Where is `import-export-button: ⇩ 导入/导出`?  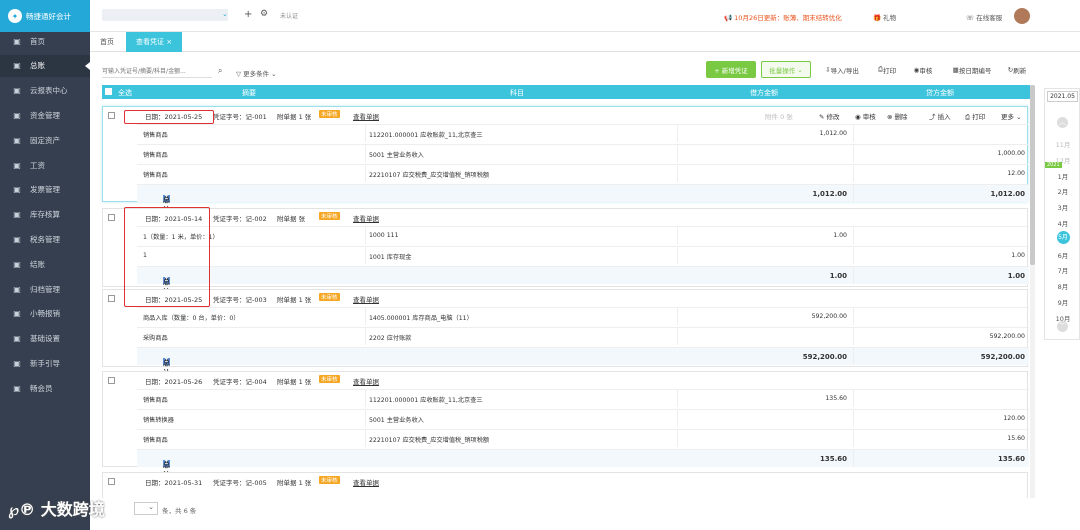
import-export-button: ⇩ 导入/导出 is located at coordinates (842, 69).